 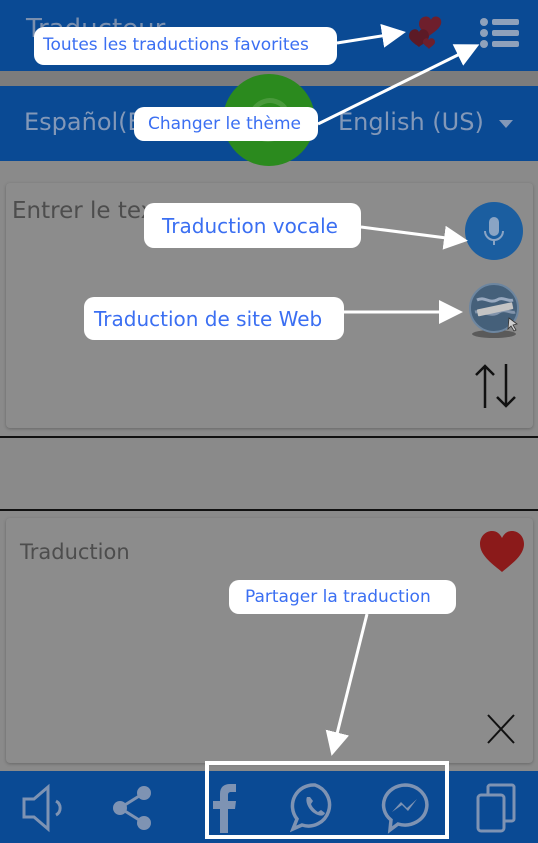 I want to click on tooltip-share: Partager la traduction, so click(x=342, y=597).